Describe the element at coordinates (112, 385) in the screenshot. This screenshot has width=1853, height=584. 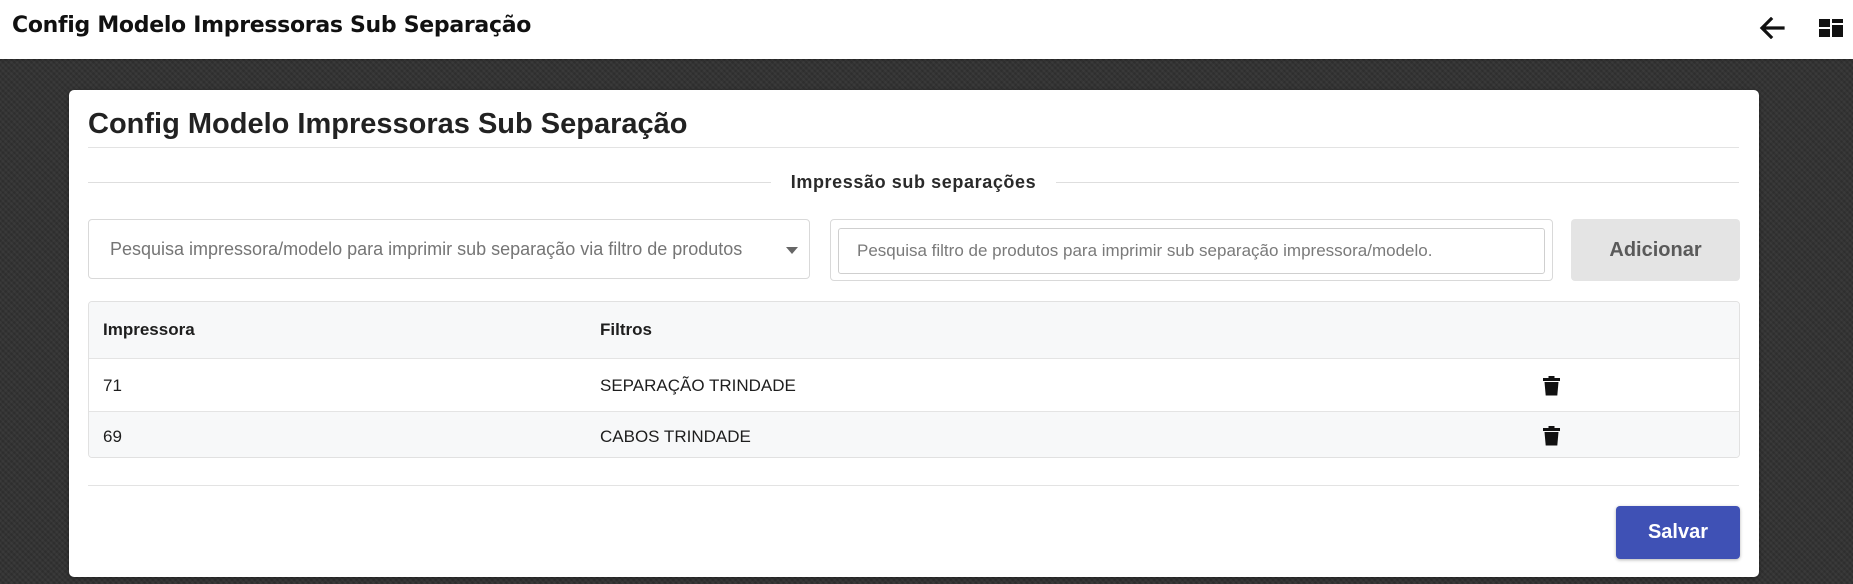
I see `cell-impressora: 71` at that location.